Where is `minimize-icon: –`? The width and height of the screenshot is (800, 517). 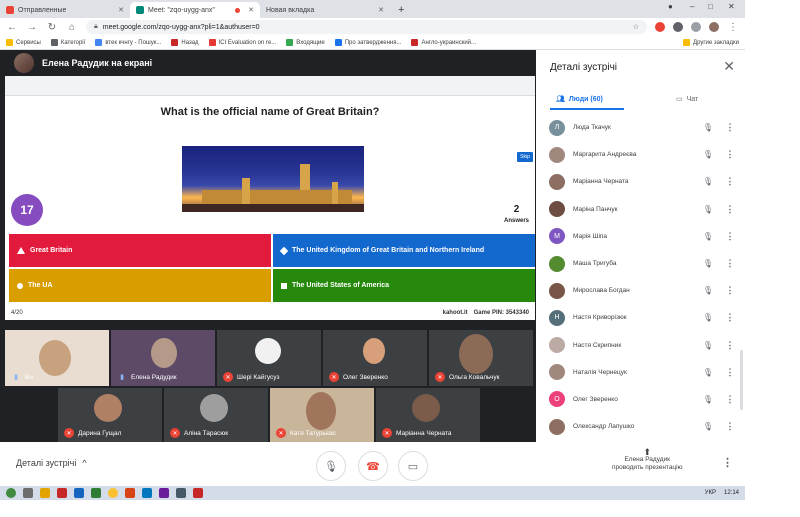
minimize-icon: – is located at coordinates (692, 6).